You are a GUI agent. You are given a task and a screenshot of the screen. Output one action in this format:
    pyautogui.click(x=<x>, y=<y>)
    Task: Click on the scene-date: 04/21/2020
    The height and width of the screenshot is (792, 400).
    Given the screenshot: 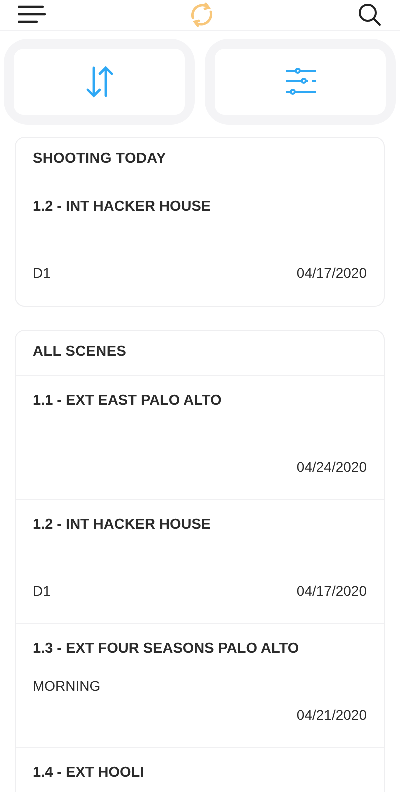 What is the action you would take?
    pyautogui.click(x=331, y=715)
    